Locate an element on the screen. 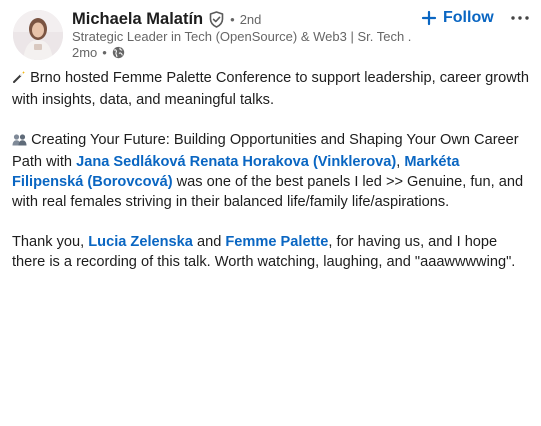 The height and width of the screenshot is (426, 541). post-text: , is located at coordinates (398, 162).